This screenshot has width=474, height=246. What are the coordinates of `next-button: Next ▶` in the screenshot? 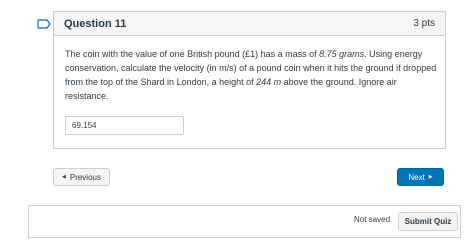 It's located at (420, 177).